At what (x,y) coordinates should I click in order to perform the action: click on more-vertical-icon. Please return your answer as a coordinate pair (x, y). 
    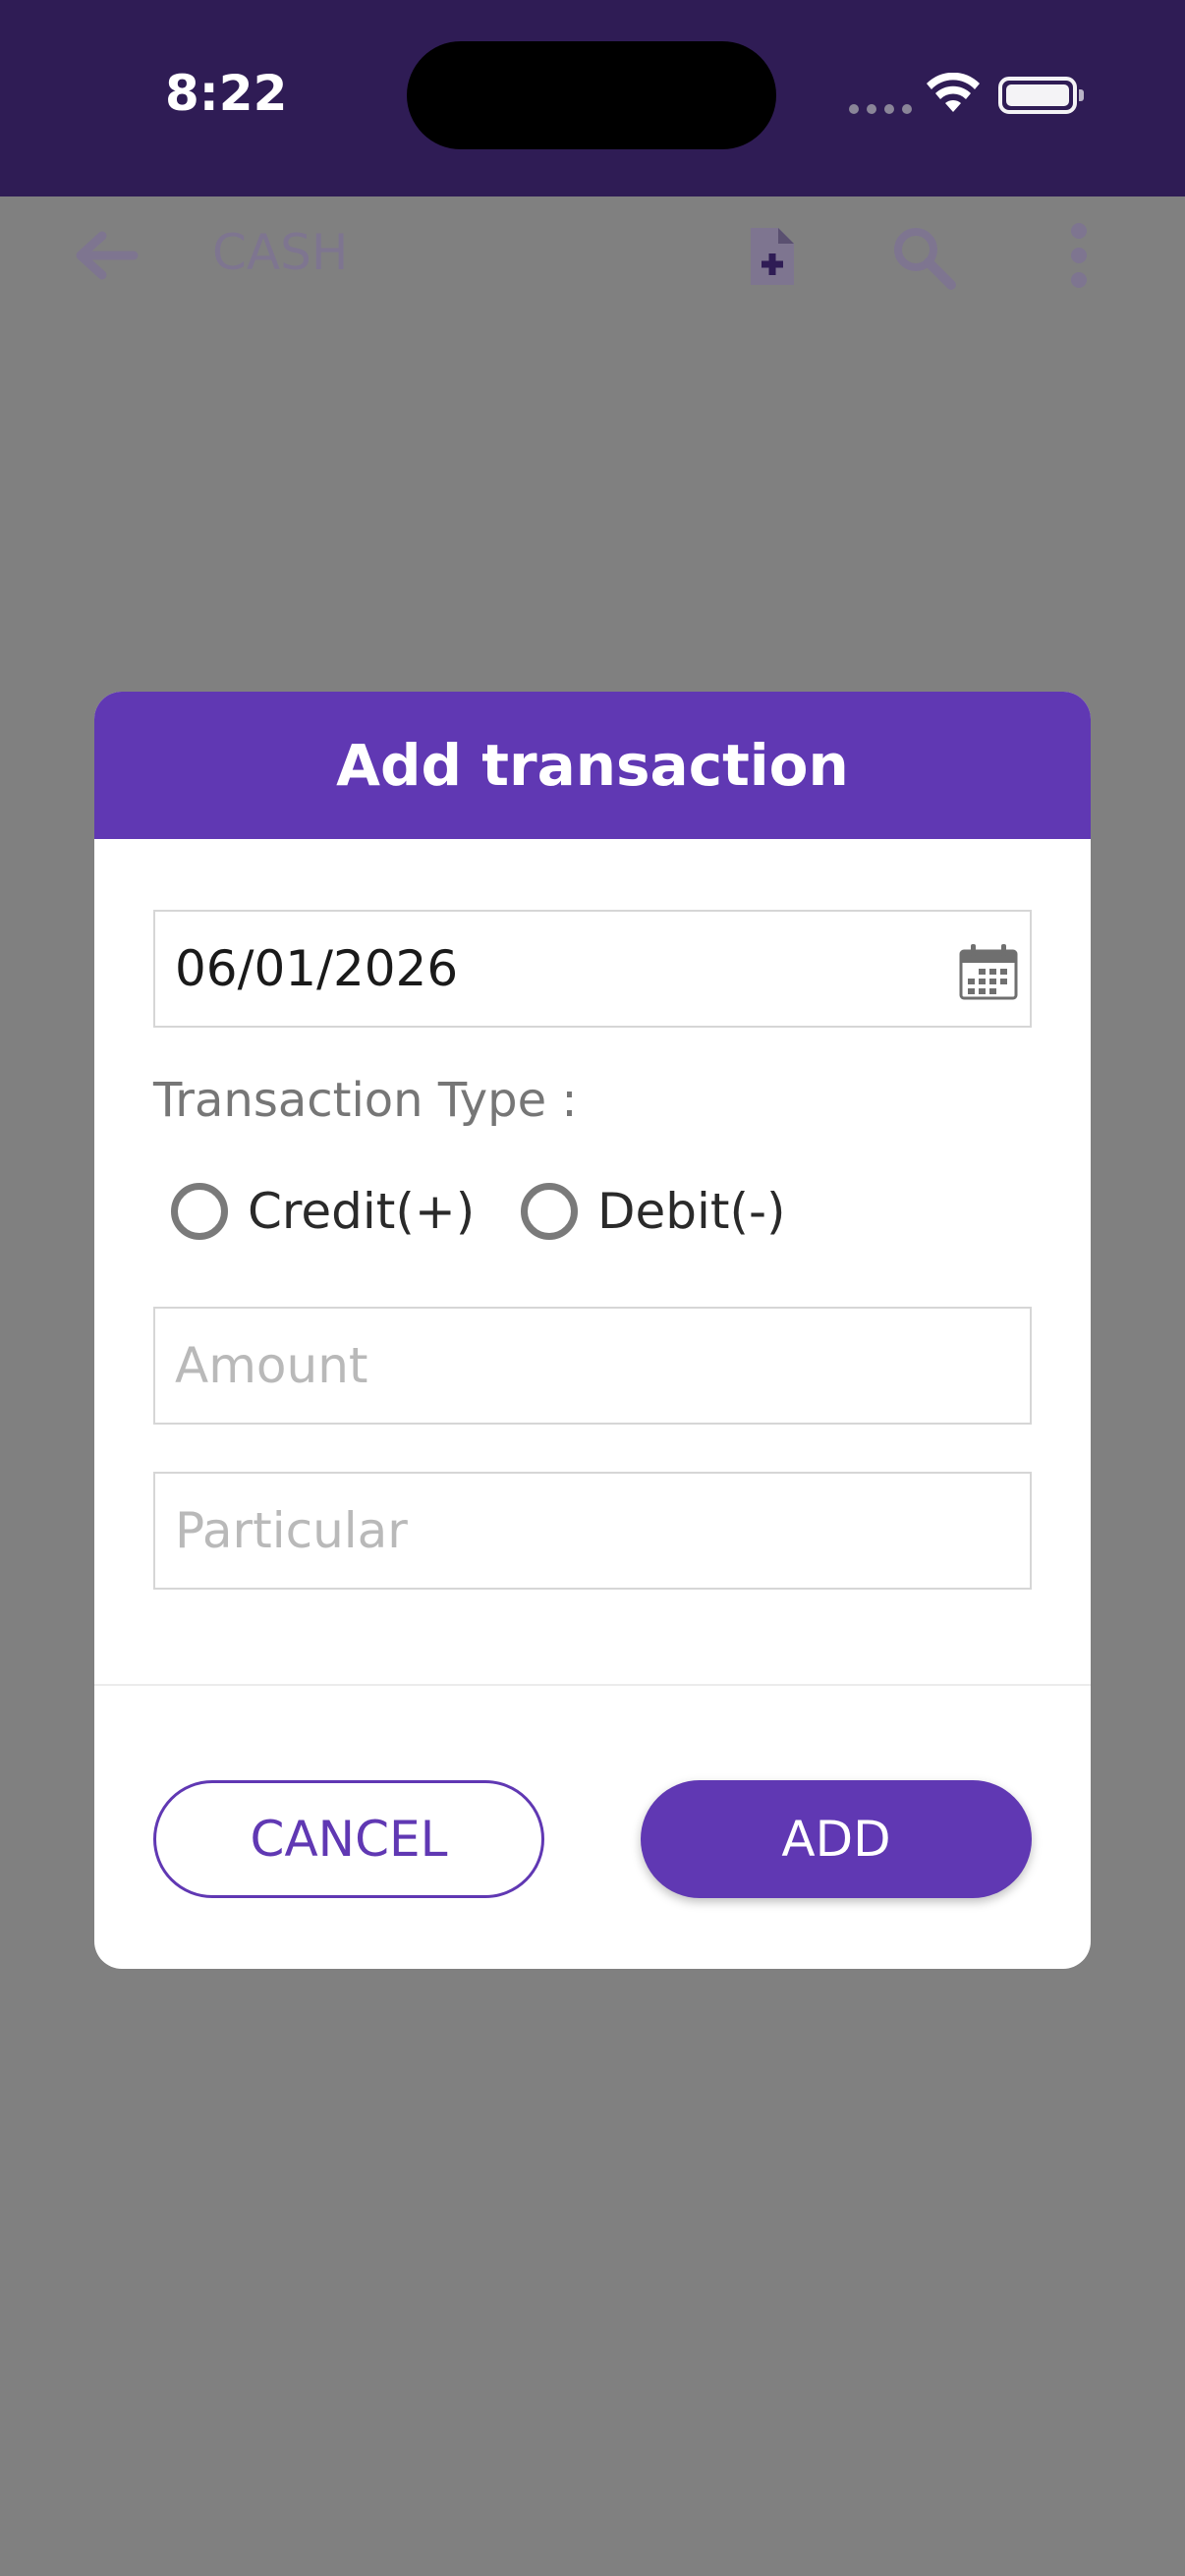
    Looking at the image, I should click on (1079, 255).